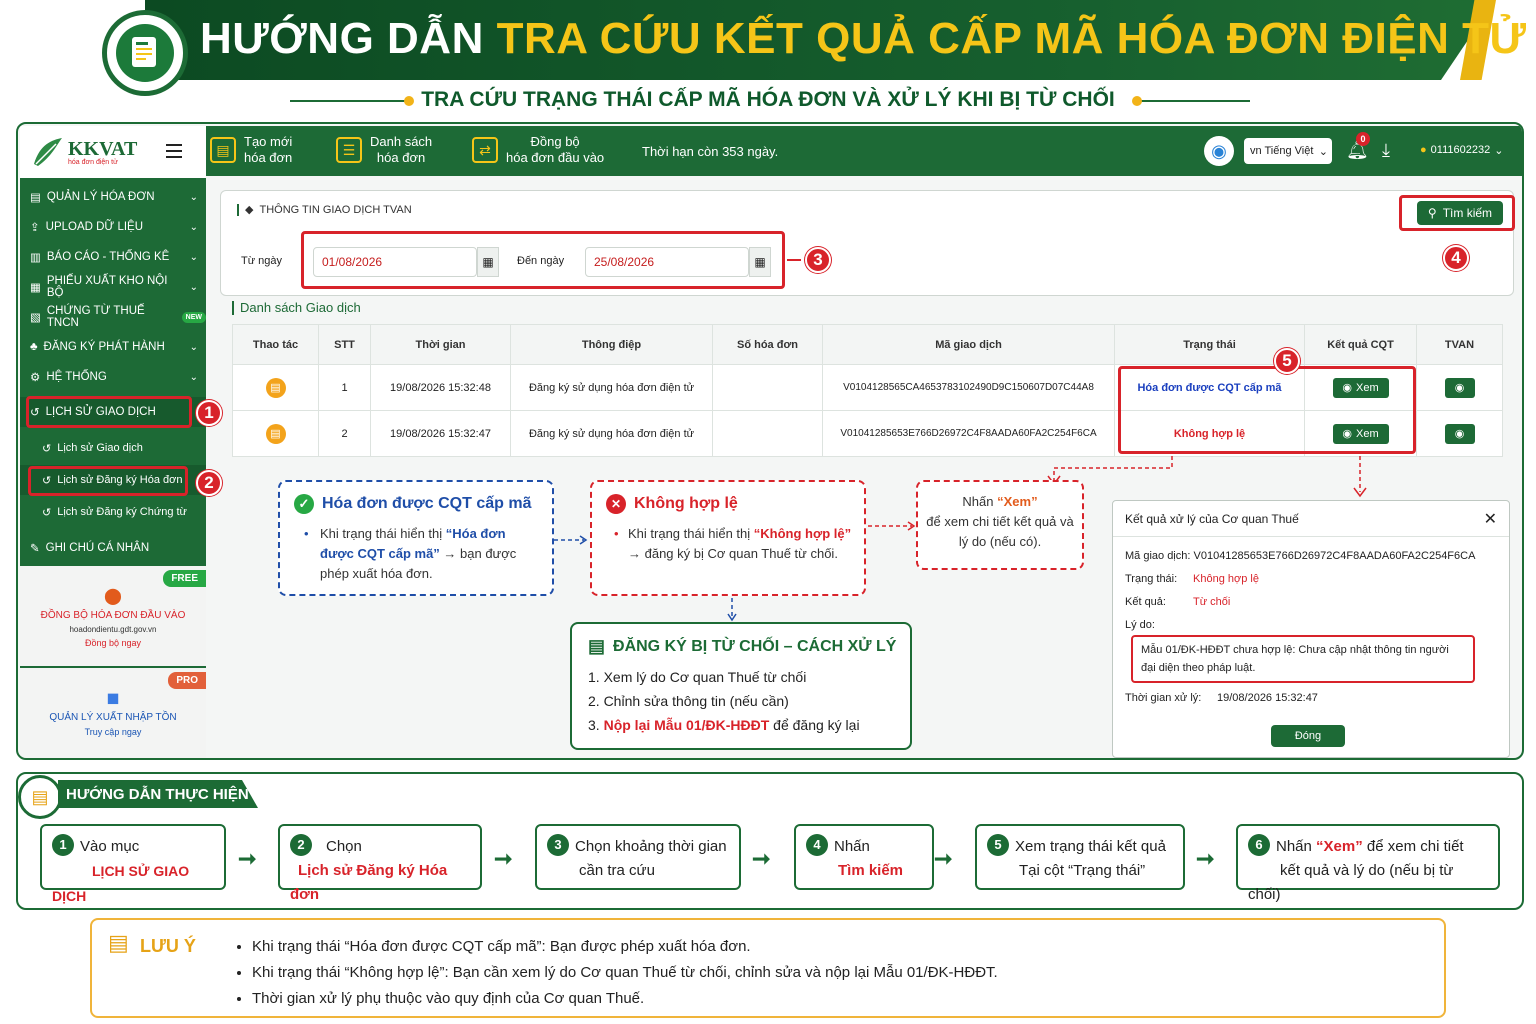 The height and width of the screenshot is (1024, 1536). I want to click on modal-result: Từ chối, so click(1212, 602).